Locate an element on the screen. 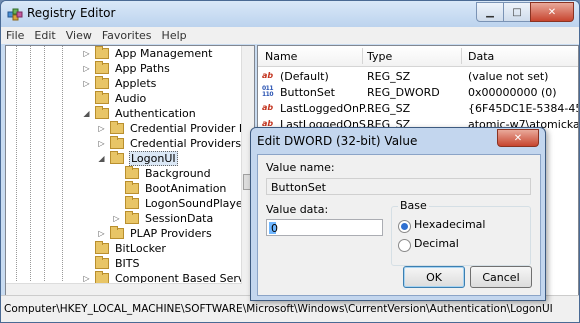 The image size is (580, 323). table-row: ab (Default) REG_SZ (value not set) is located at coordinates (418, 76).